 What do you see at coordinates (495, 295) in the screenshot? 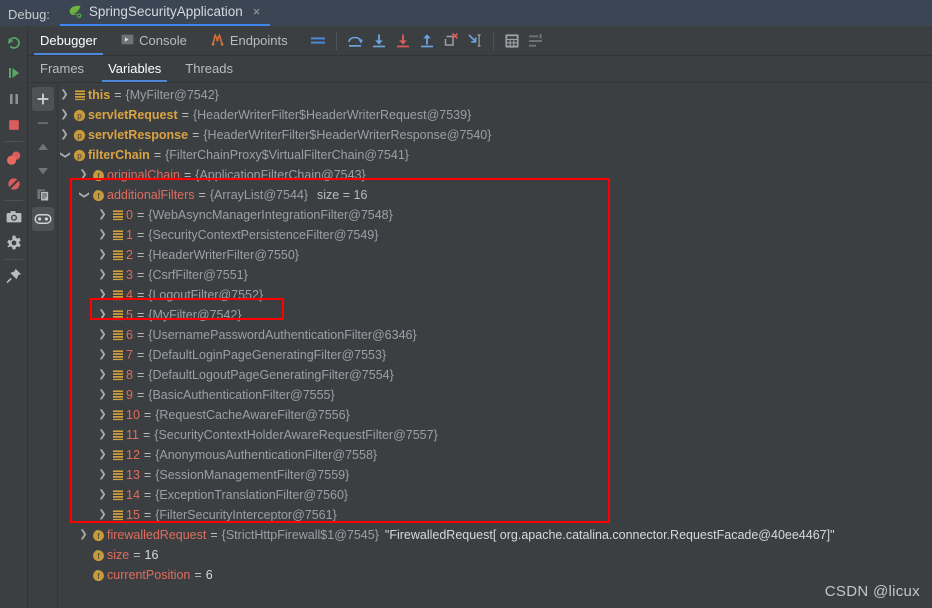
I see `tree-row: ❯ 4 = {LogoutFilter@7552}` at bounding box center [495, 295].